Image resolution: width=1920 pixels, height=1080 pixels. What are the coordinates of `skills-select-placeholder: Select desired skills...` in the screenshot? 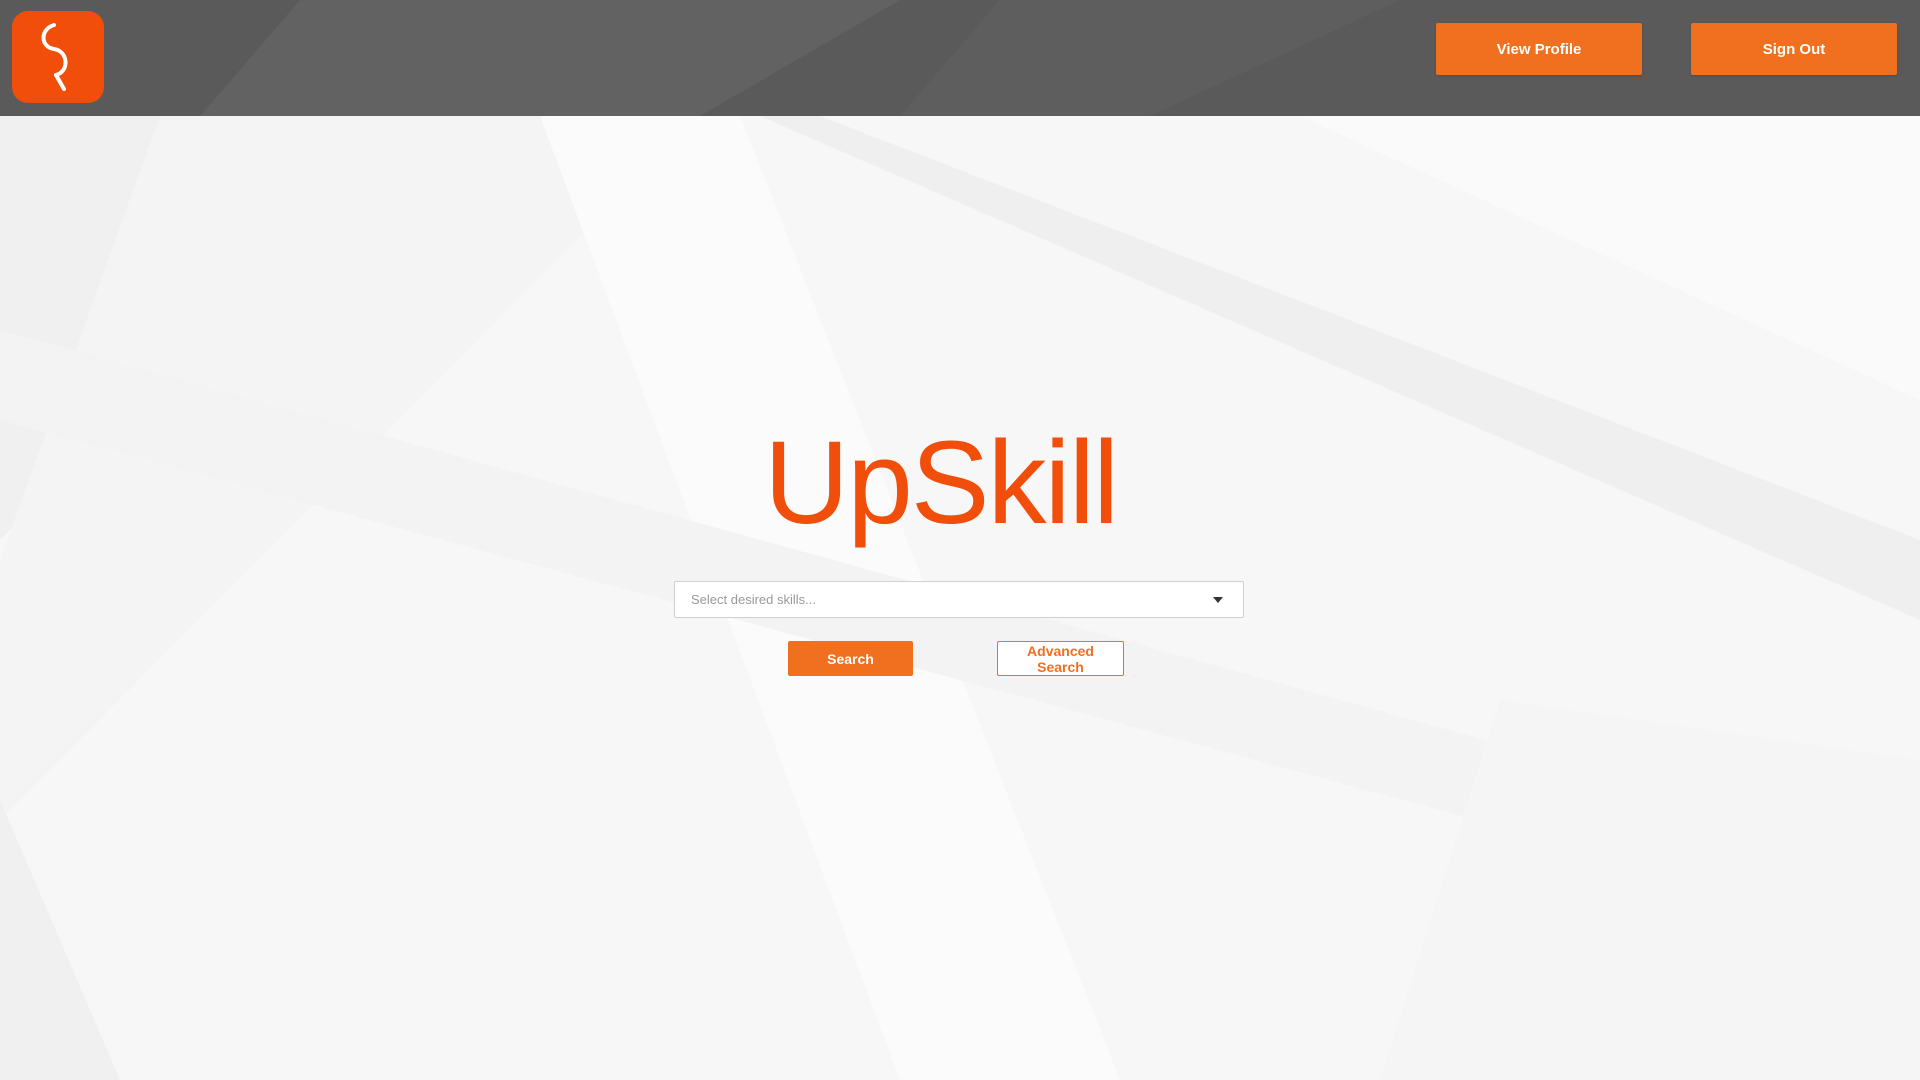 It's located at (753, 599).